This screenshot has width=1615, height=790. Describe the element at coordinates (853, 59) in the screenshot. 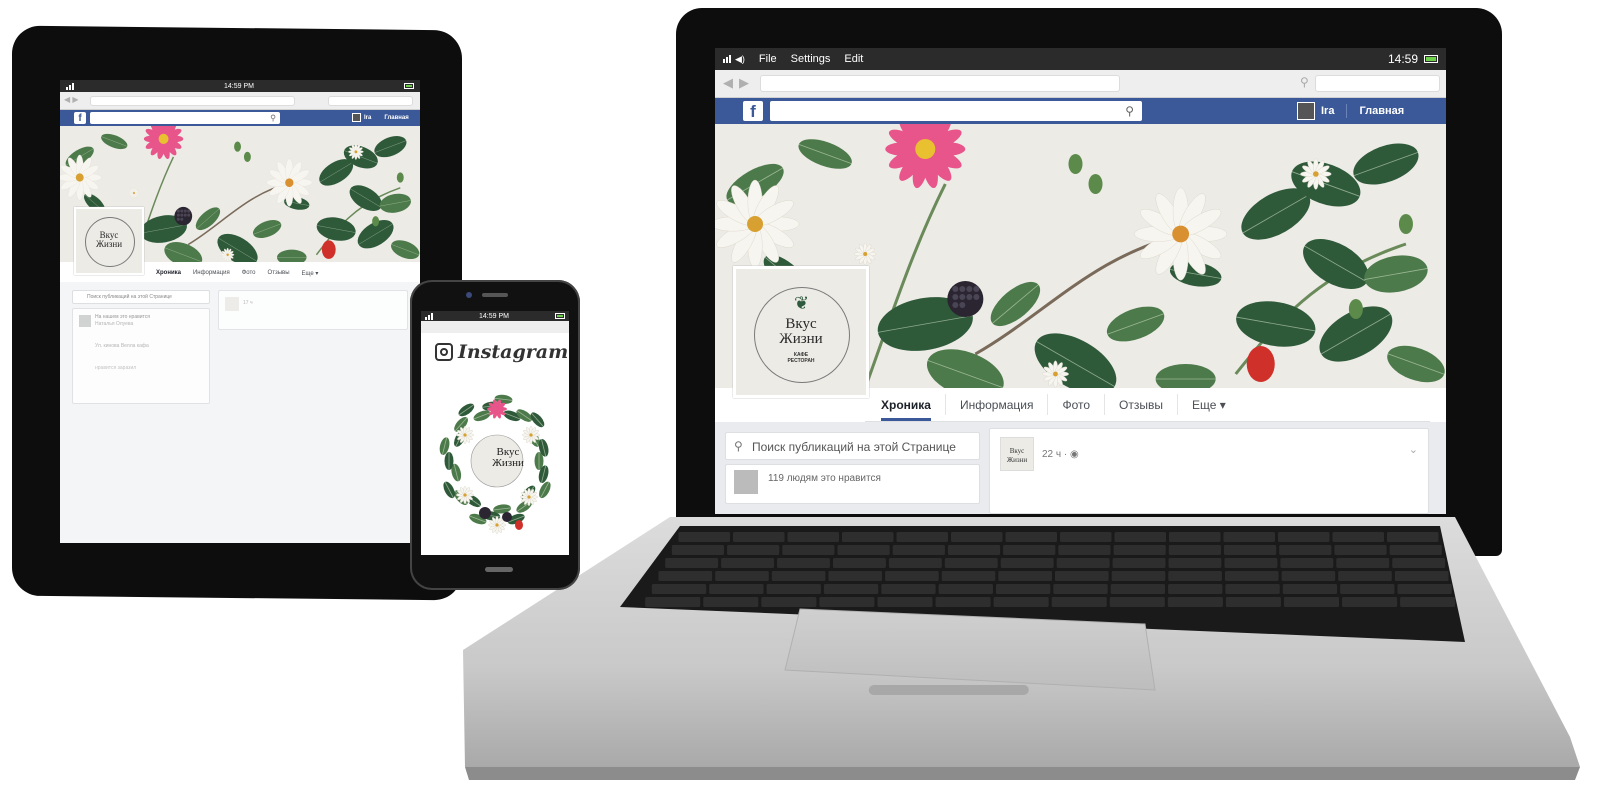

I see `menu-edit: Edit` at that location.